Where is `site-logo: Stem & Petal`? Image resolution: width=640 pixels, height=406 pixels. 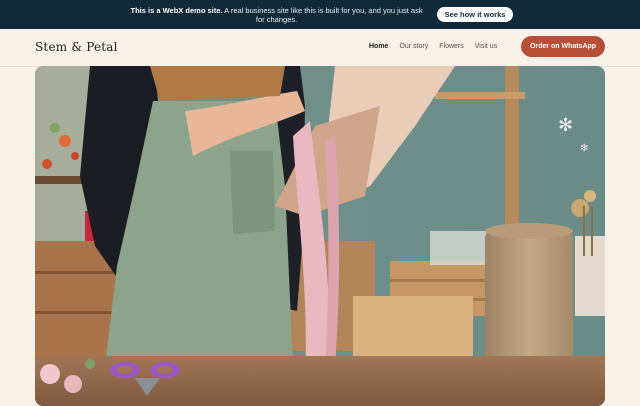
site-logo: Stem & Petal is located at coordinates (76, 47).